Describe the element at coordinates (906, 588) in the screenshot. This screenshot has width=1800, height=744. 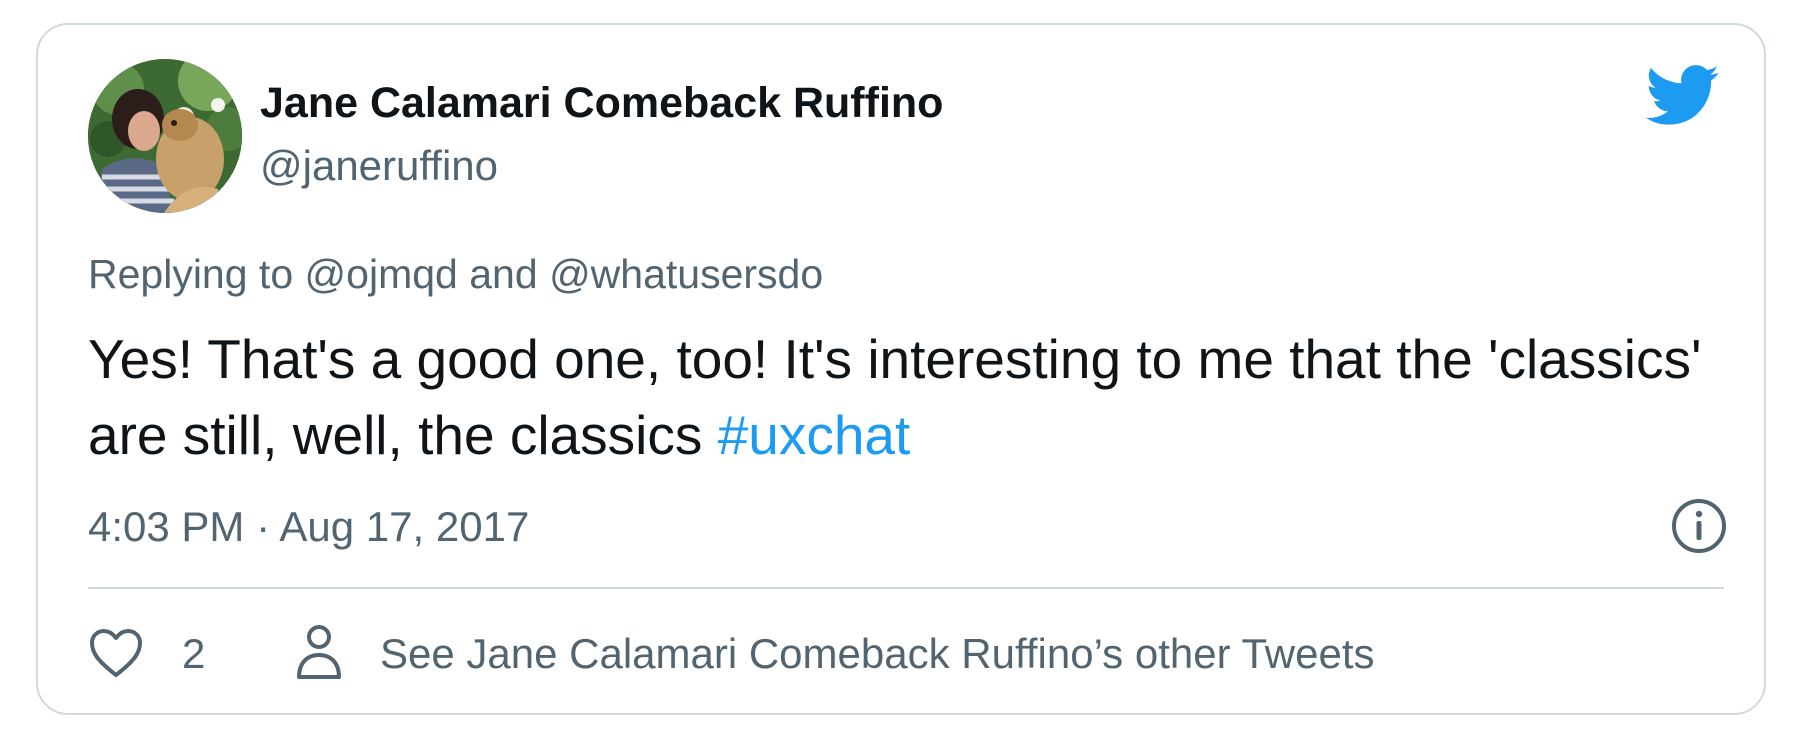
I see `divider` at that location.